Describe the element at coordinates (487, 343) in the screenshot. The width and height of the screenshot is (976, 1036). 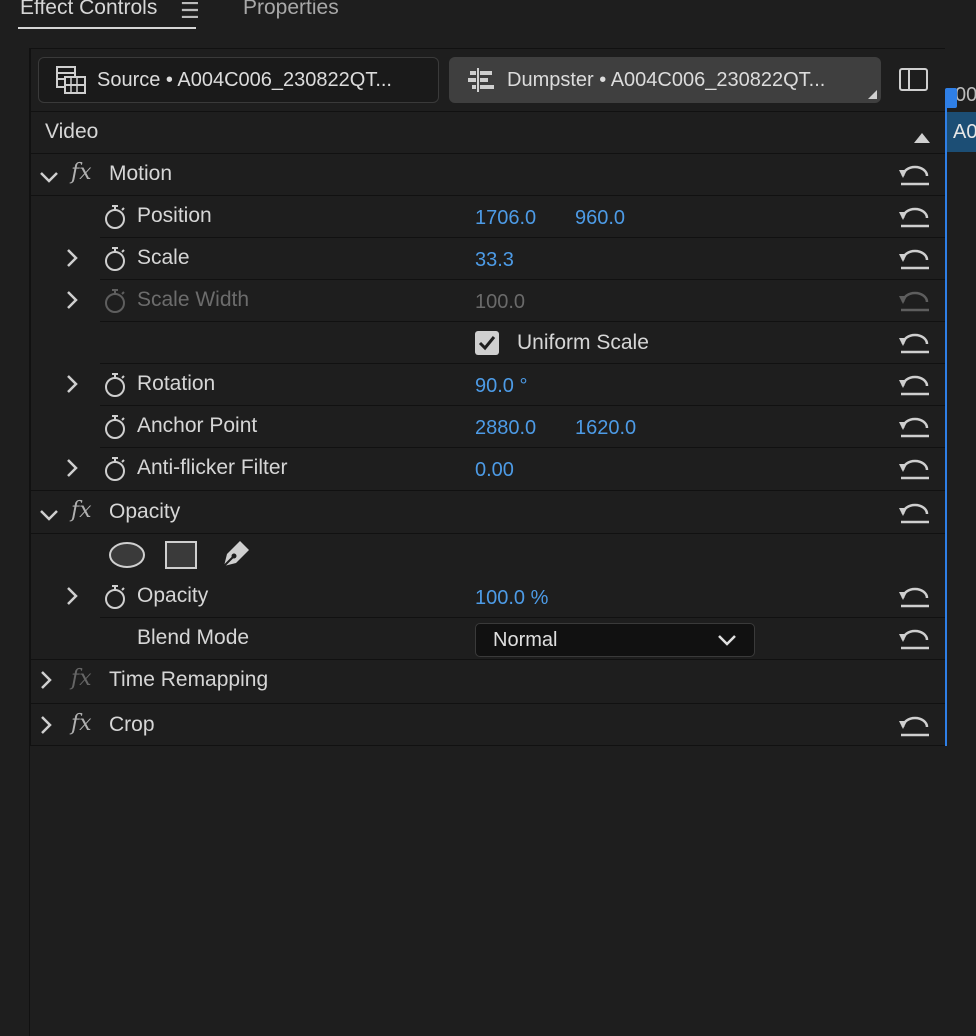
I see `uniform-scale-checkbox` at that location.